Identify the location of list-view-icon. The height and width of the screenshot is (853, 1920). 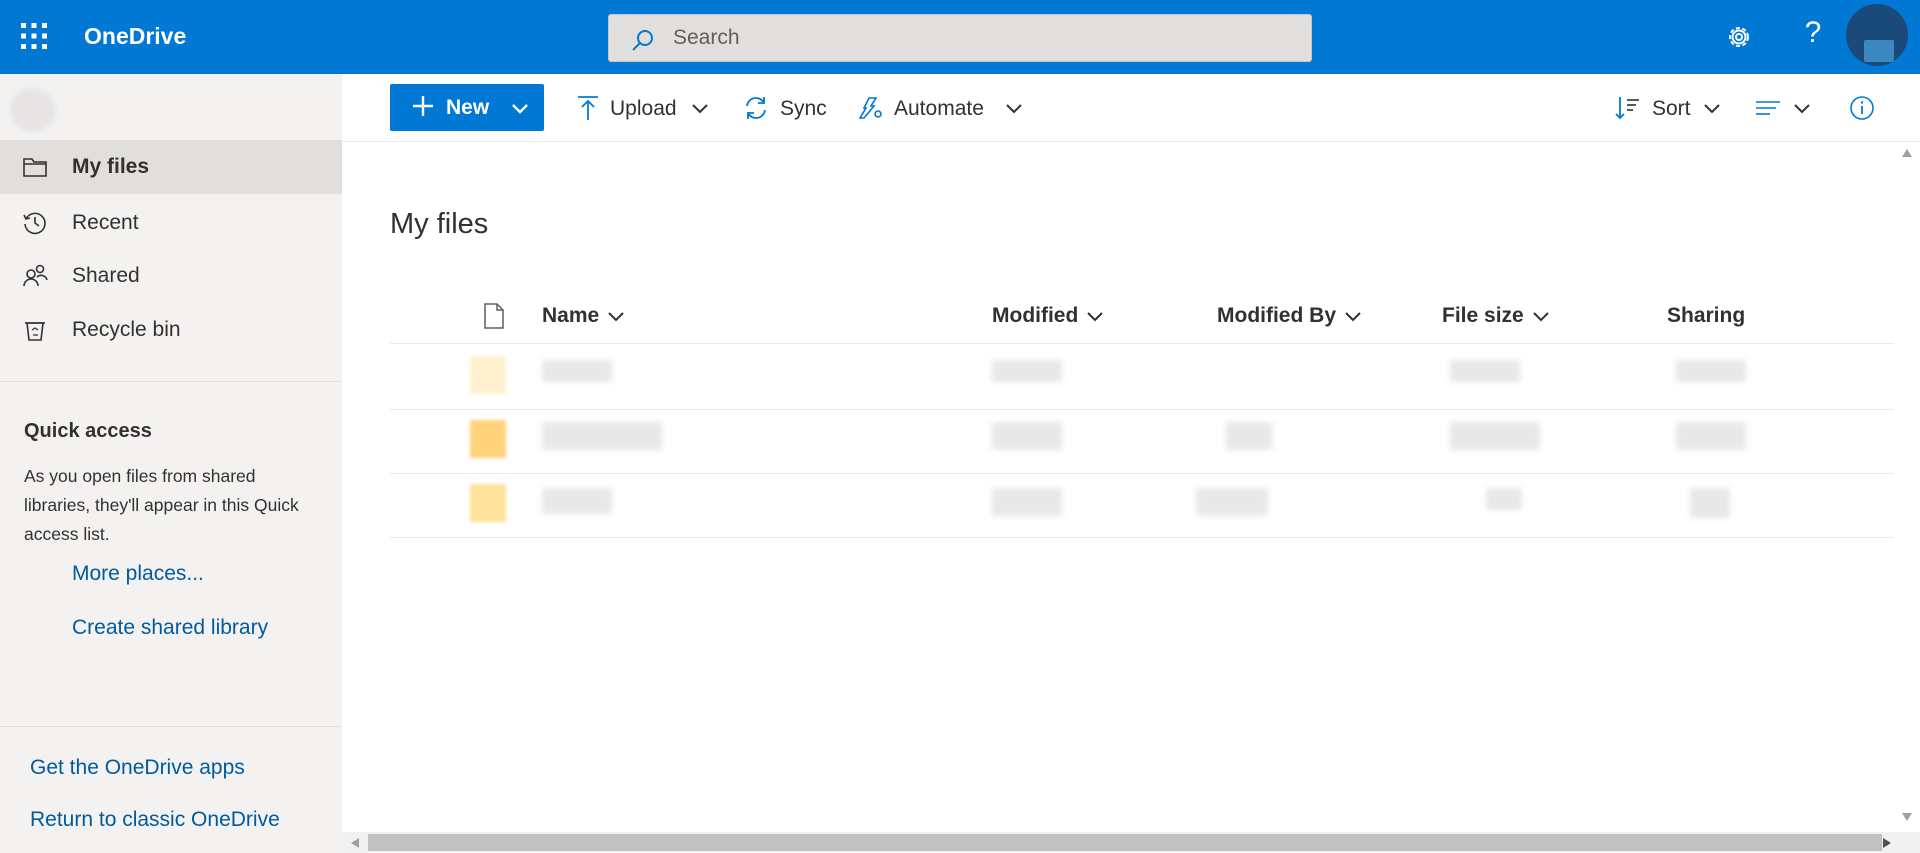
(1768, 108).